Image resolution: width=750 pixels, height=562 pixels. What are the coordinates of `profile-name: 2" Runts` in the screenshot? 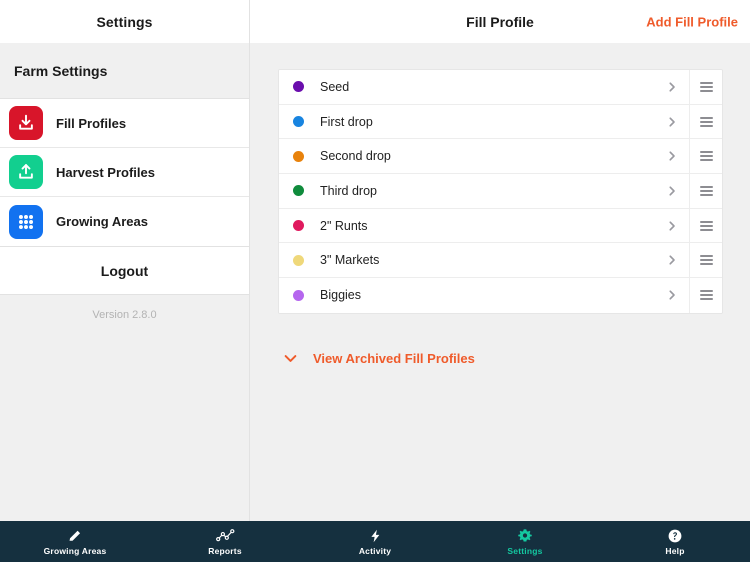 It's located at (344, 225).